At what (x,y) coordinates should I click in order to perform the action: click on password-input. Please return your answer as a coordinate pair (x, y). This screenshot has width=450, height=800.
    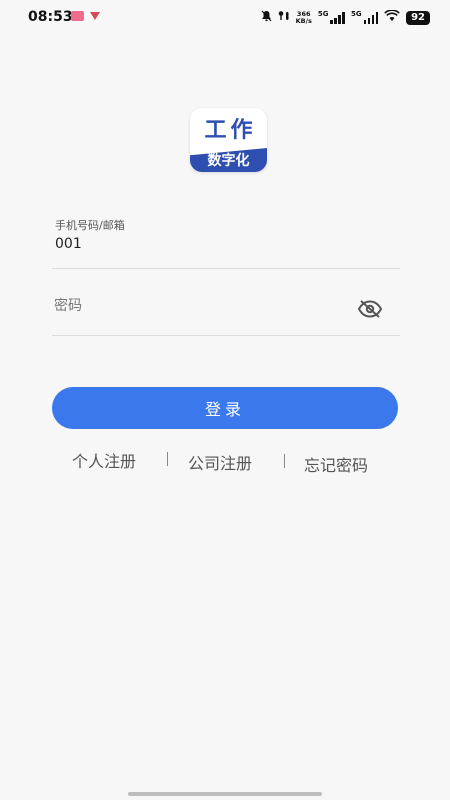
    Looking at the image, I should click on (199, 306).